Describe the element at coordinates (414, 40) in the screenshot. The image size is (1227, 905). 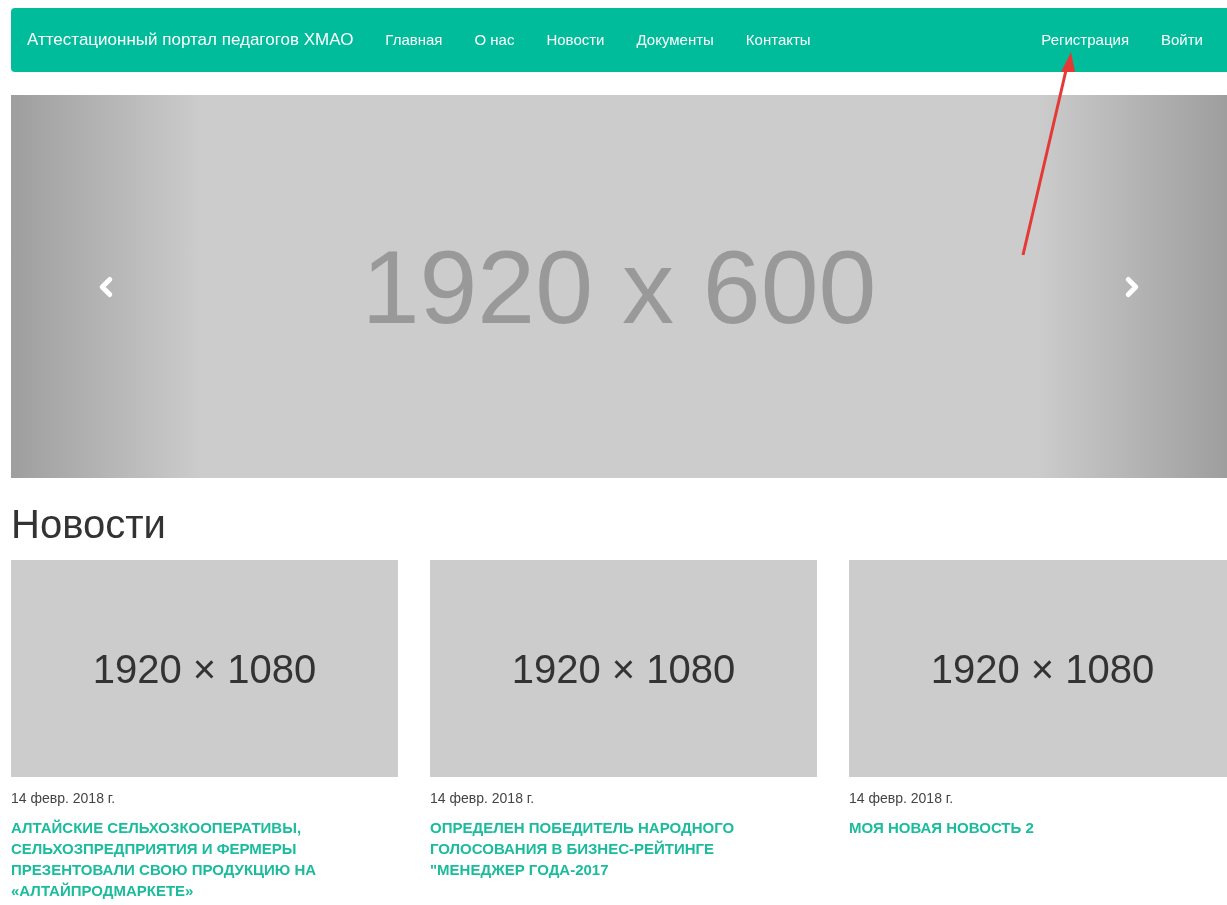
I see `nav-link: Главная` at that location.